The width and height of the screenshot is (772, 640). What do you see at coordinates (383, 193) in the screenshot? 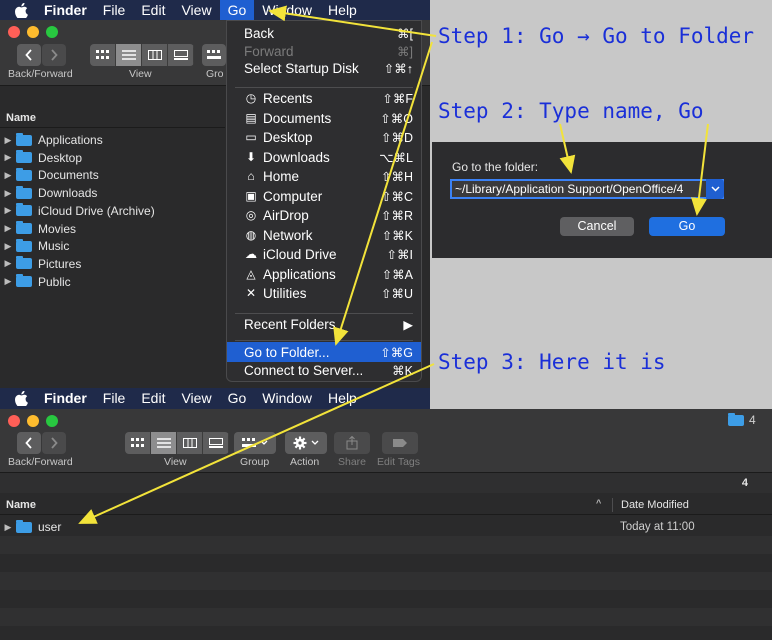
I see `arrow-step1-go-to-folder` at bounding box center [383, 193].